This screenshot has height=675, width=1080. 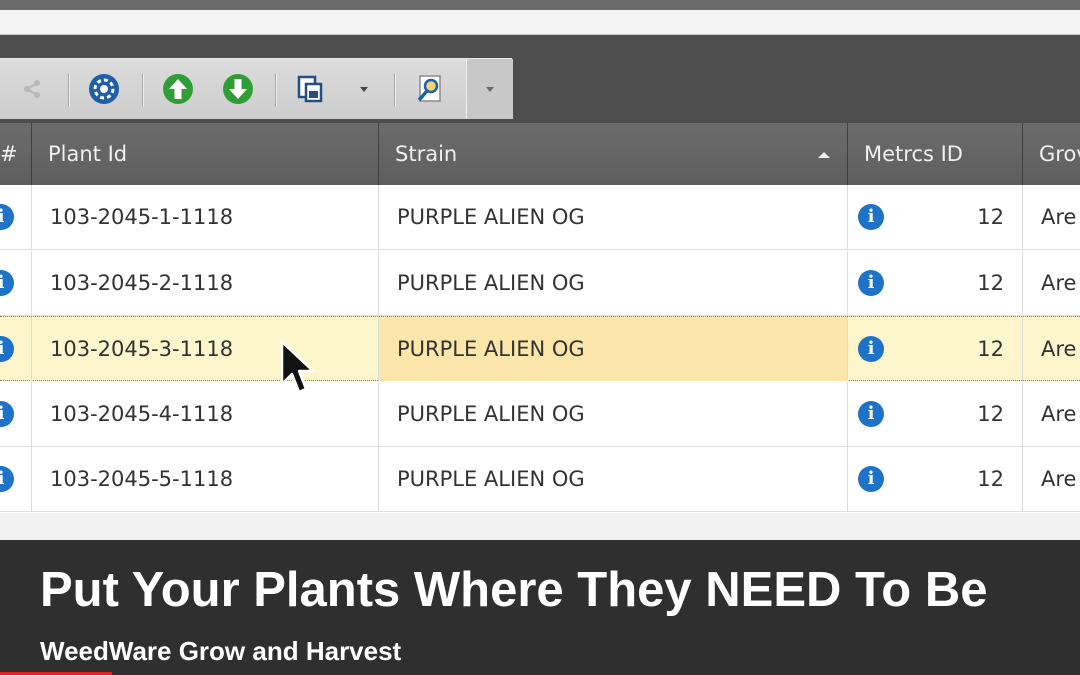 What do you see at coordinates (238, 89) in the screenshot?
I see `move-down-icon` at bounding box center [238, 89].